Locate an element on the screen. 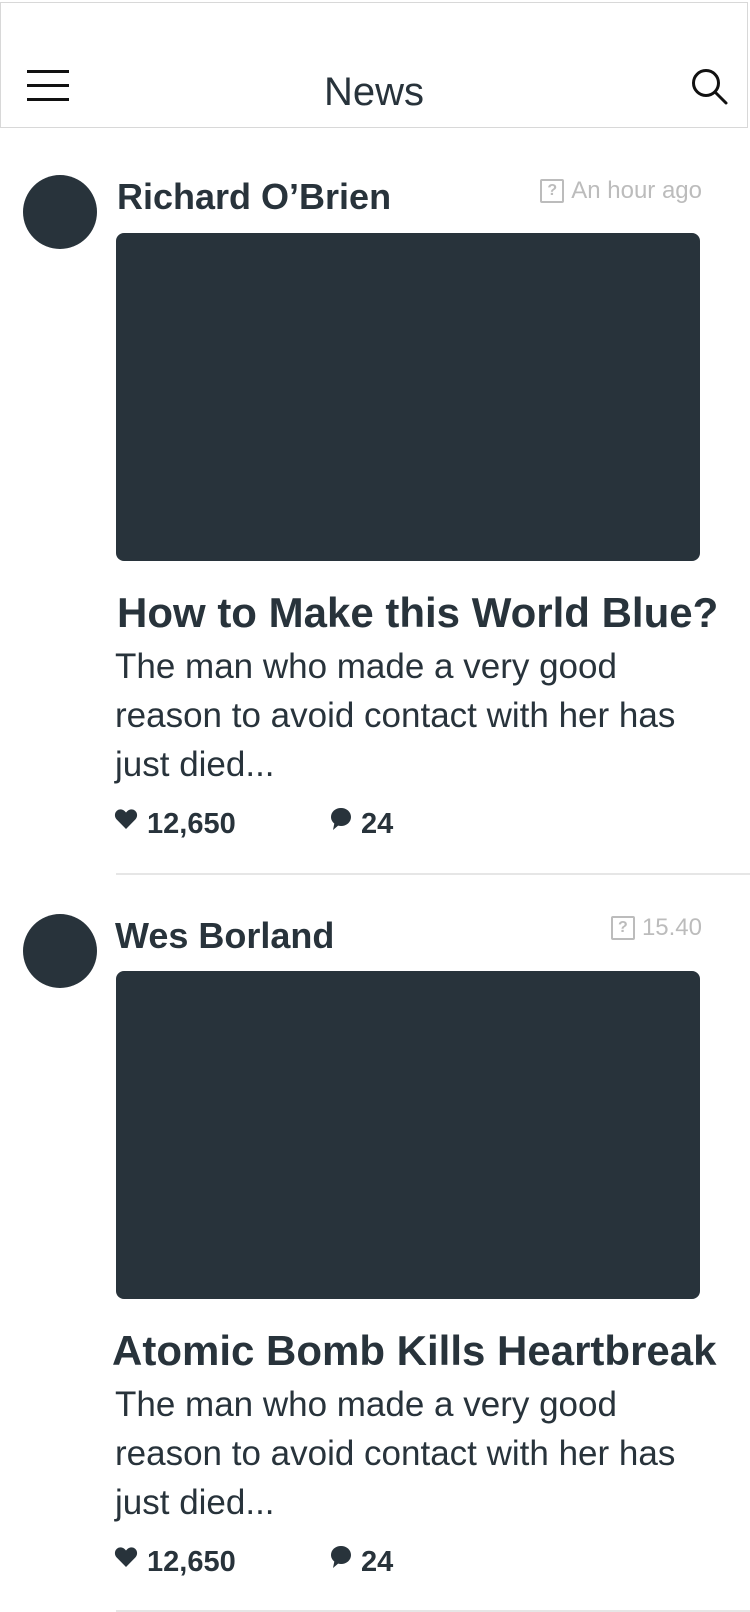 This screenshot has height=1612, width=750. app-header: News is located at coordinates (374, 65).